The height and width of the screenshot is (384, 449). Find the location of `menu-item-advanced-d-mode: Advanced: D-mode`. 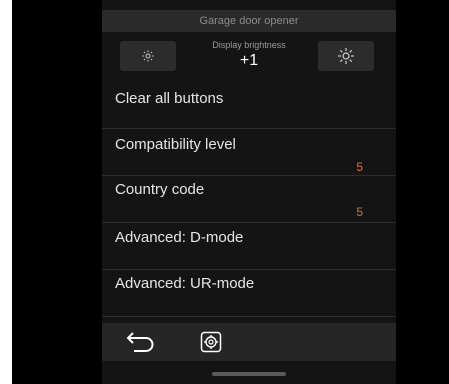

menu-item-advanced-d-mode: Advanced: D-mode is located at coordinates (249, 248).